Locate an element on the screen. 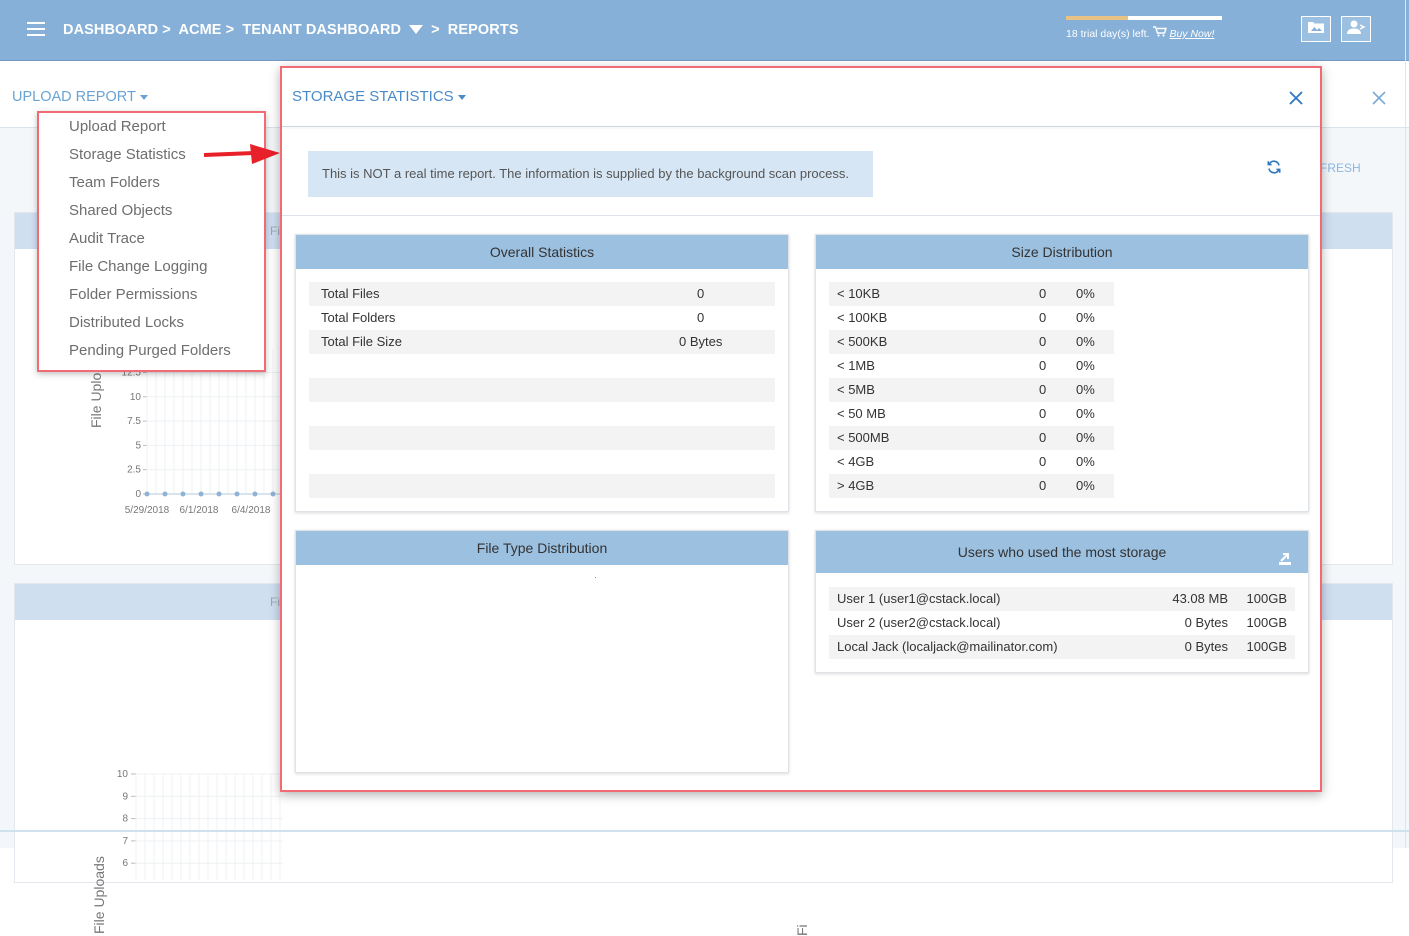  breadcrumb-tenant-dashboard: TENANT DASHBOARD is located at coordinates (321, 30).